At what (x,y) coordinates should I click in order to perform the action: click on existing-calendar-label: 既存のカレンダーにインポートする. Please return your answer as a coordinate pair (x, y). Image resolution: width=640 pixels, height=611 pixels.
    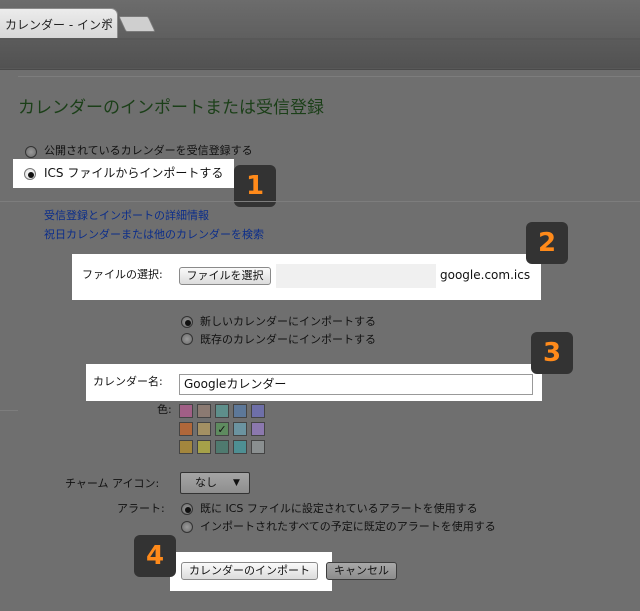
    Looking at the image, I should click on (288, 339).